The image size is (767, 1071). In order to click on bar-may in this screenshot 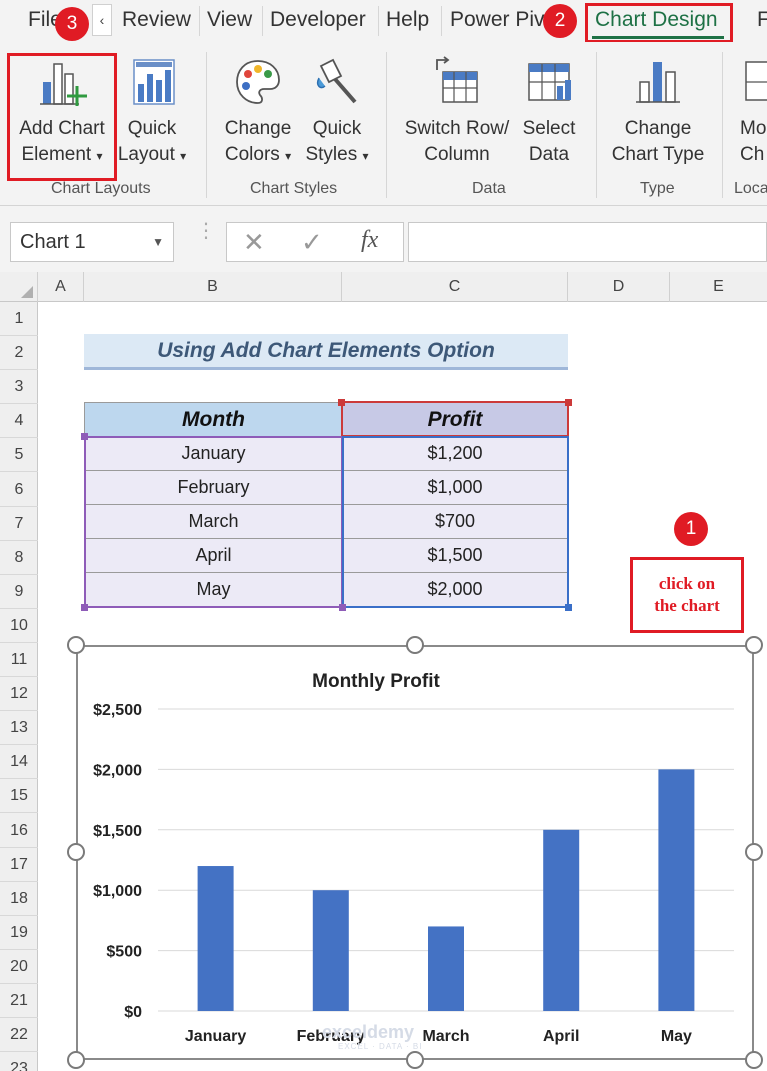, I will do `click(676, 890)`.